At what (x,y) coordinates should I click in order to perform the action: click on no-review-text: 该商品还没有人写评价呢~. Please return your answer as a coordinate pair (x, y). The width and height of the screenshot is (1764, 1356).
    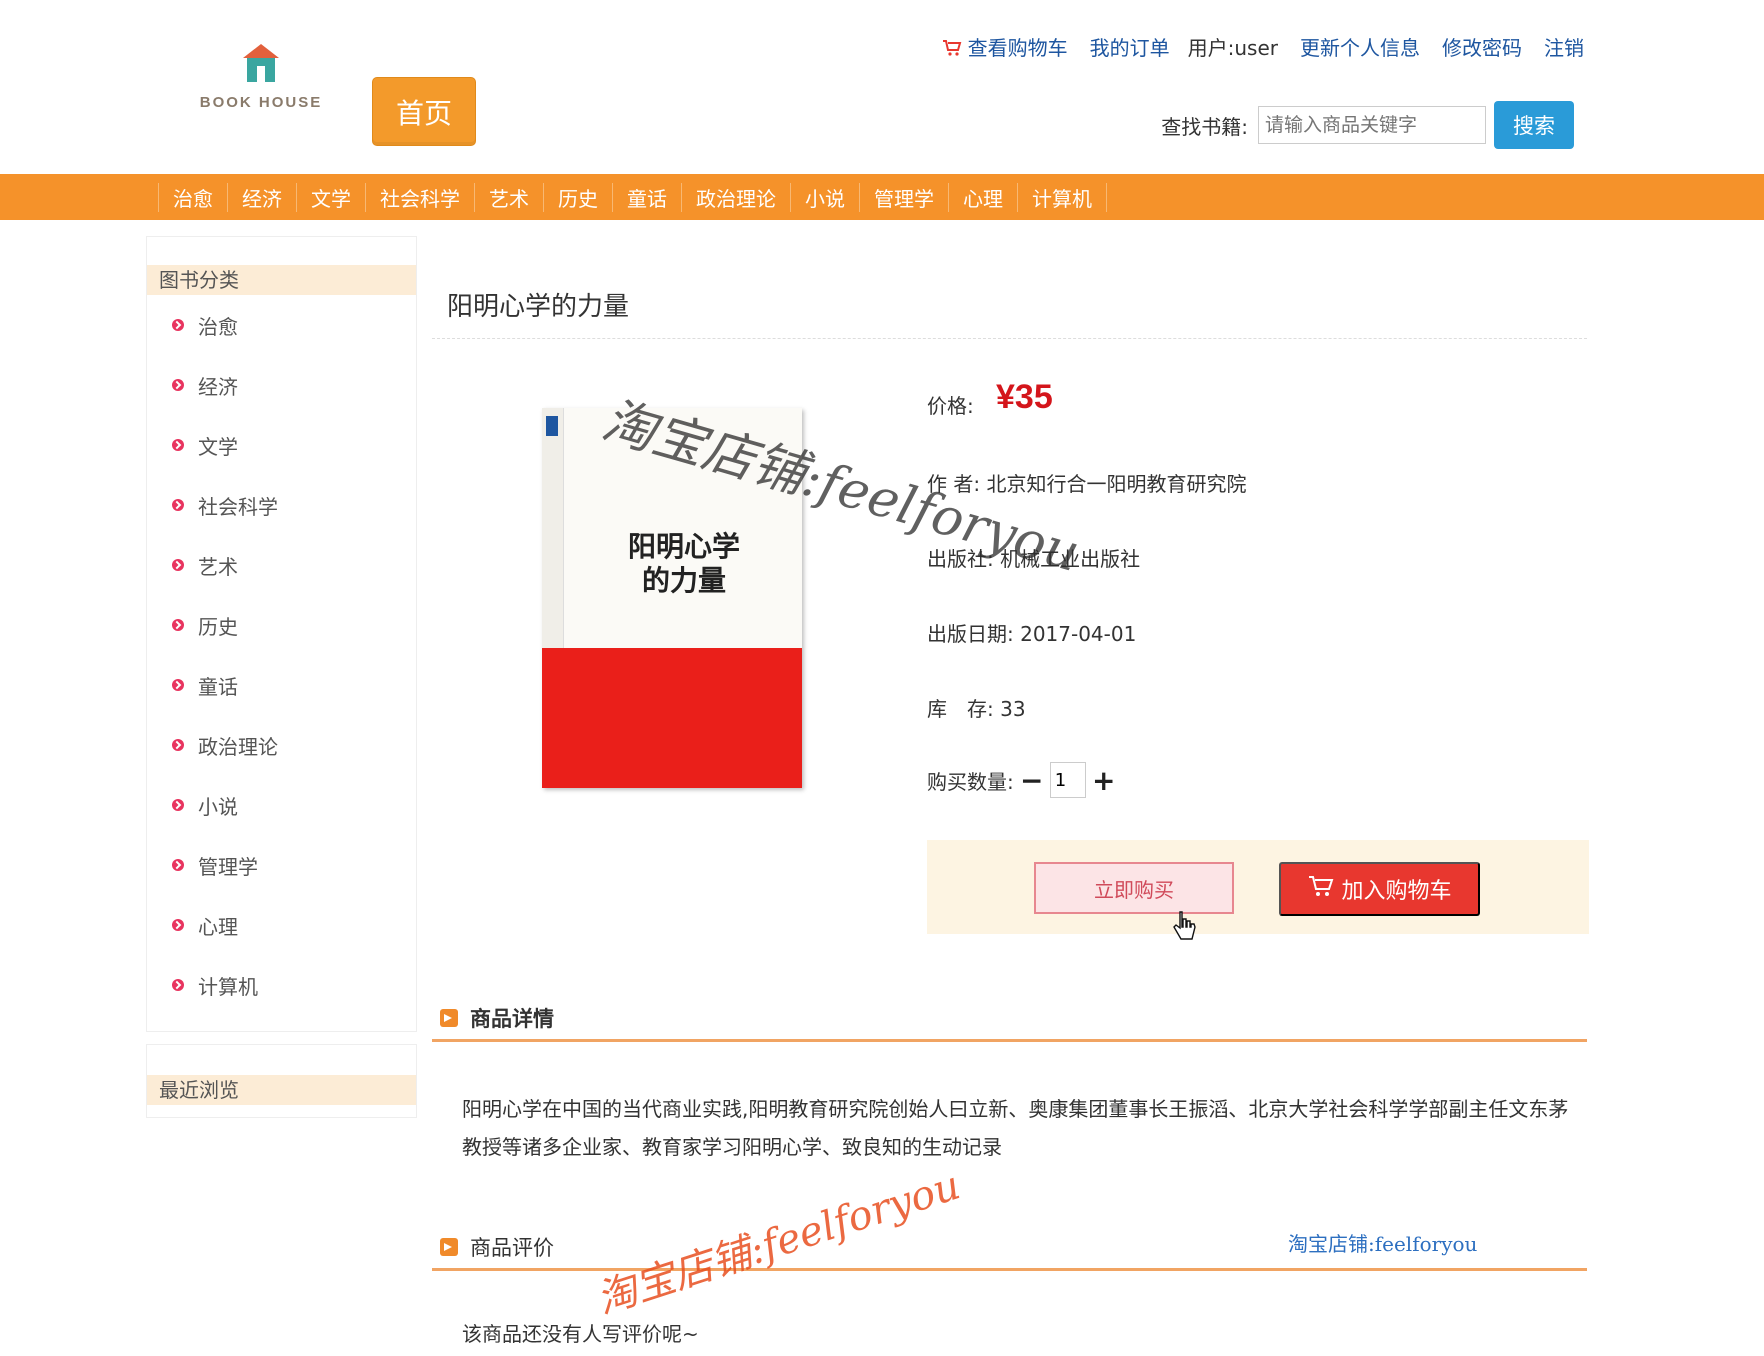
    Looking at the image, I should click on (580, 1334).